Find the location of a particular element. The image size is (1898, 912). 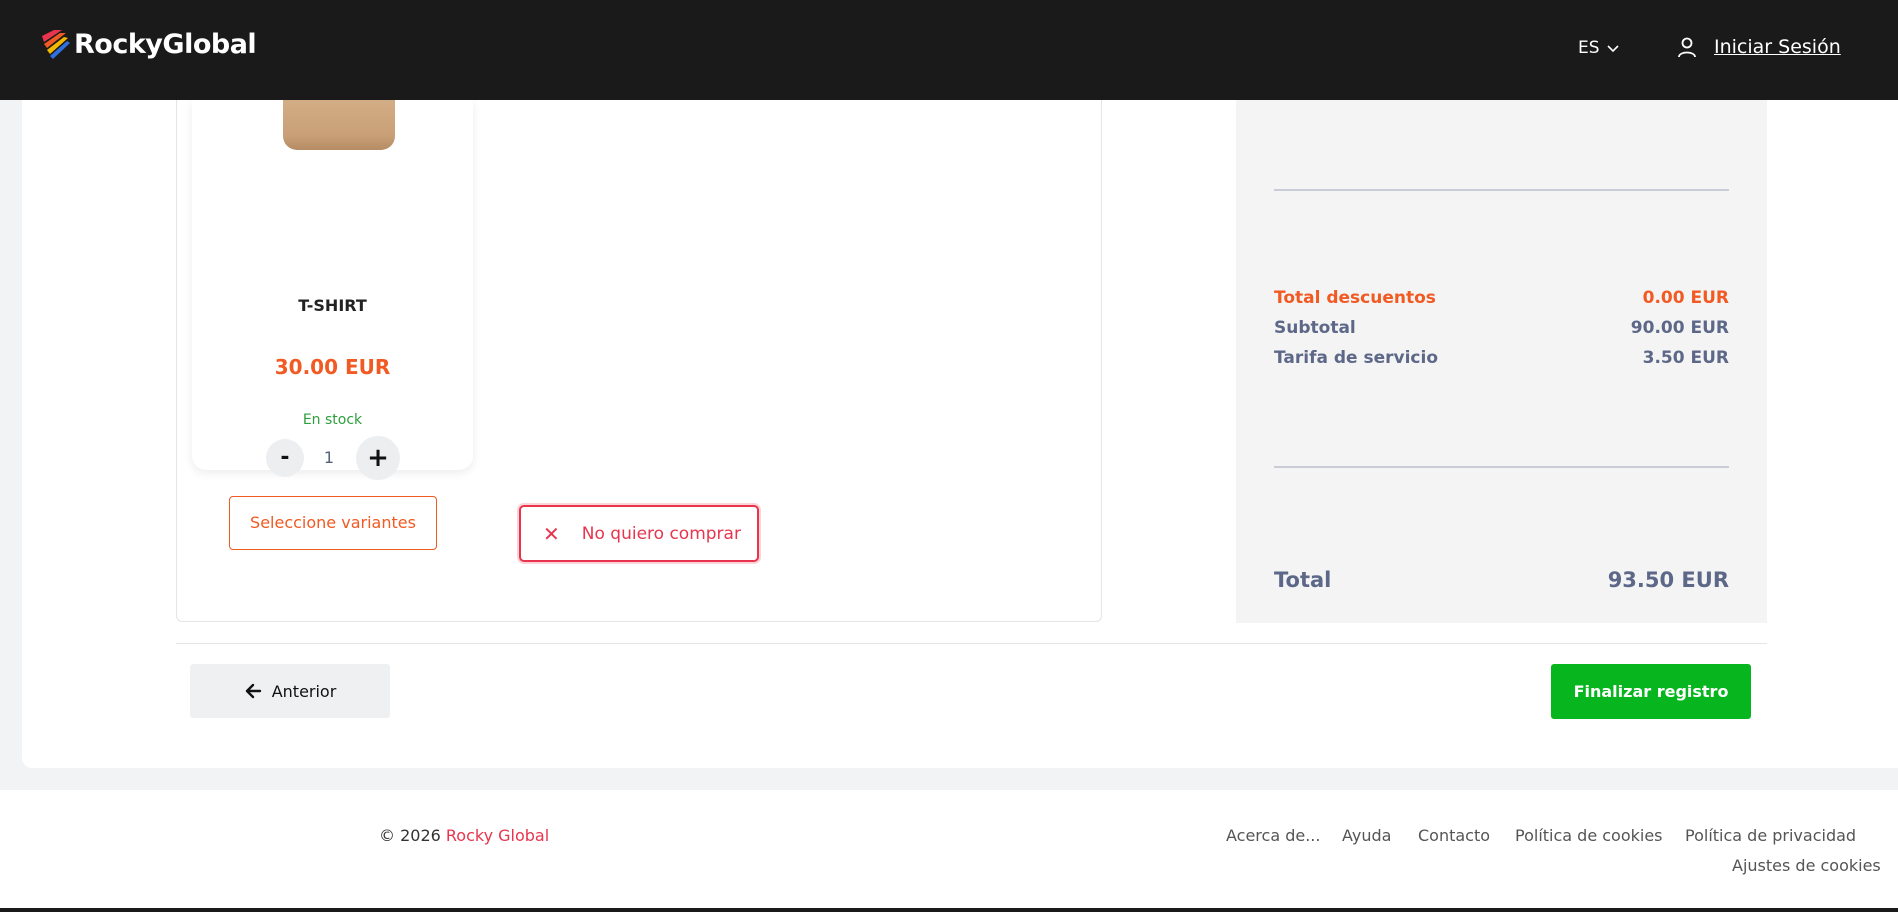

product-image is located at coordinates (339, 125).